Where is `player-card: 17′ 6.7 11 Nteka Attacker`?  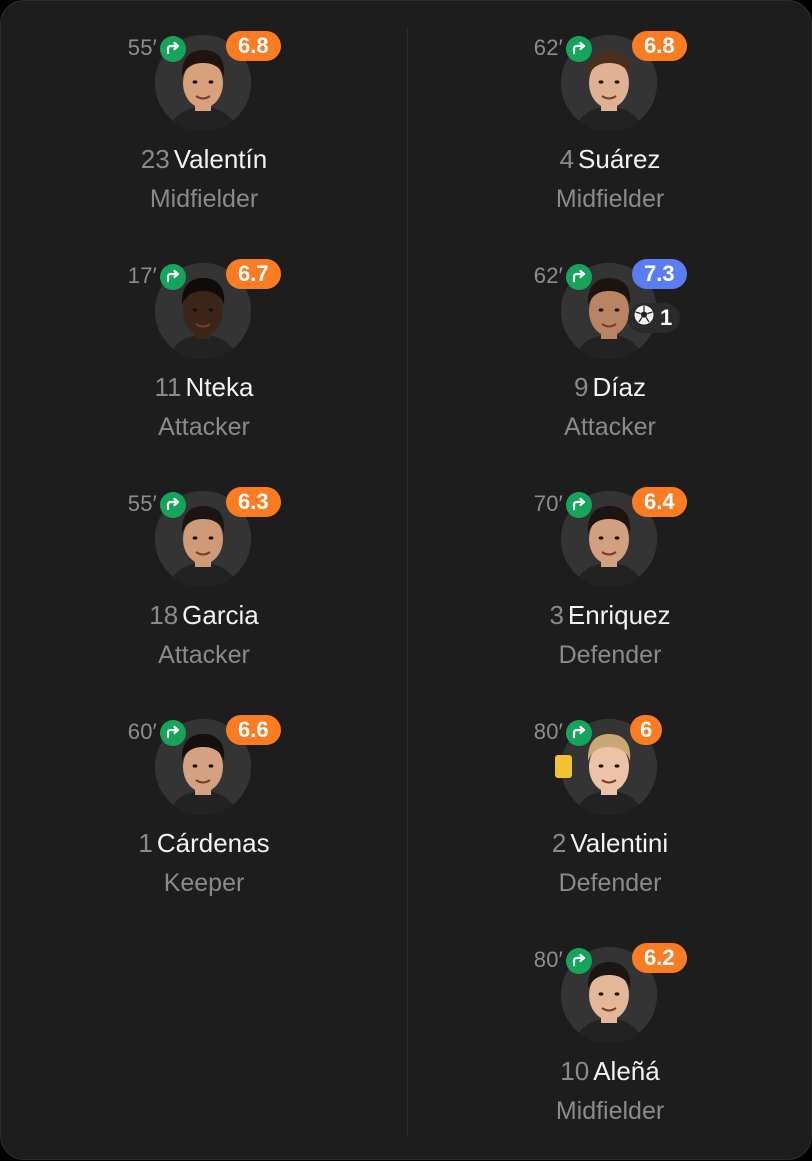 player-card: 17′ 6.7 11 Nteka Attacker is located at coordinates (204, 335).